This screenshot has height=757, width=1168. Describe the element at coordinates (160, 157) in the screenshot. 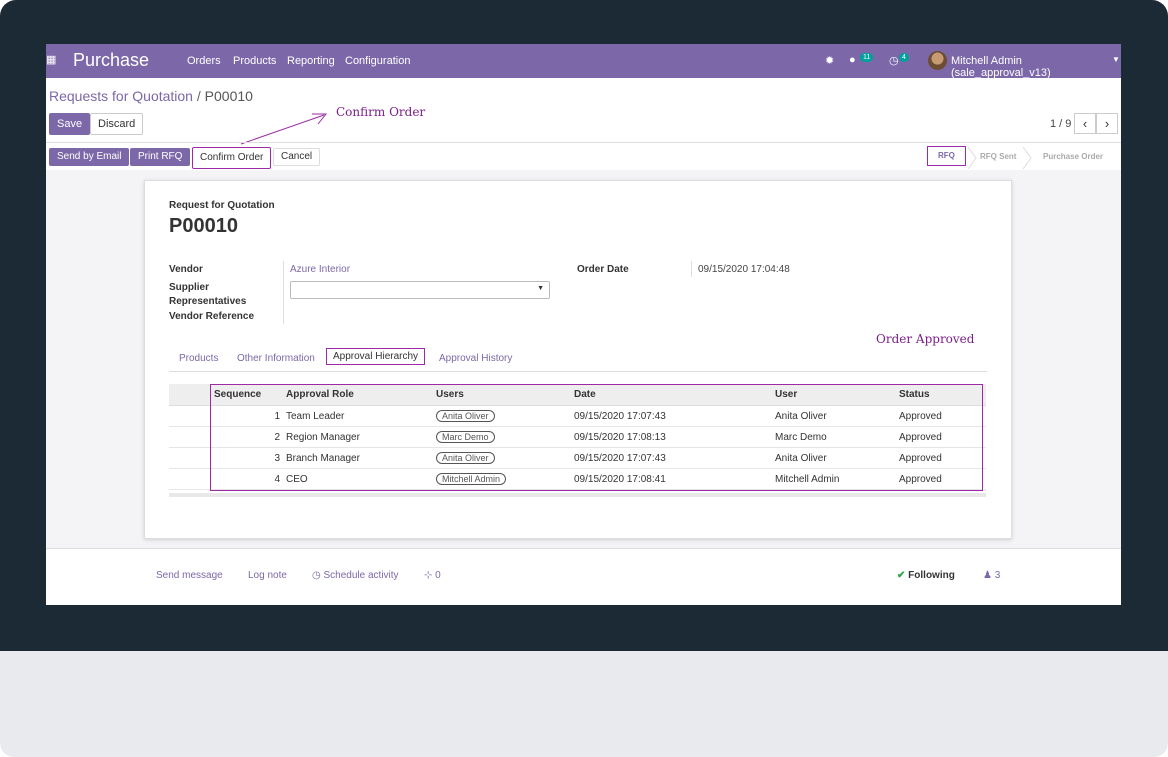

I see `print-rfq-button: Print RFQ` at that location.